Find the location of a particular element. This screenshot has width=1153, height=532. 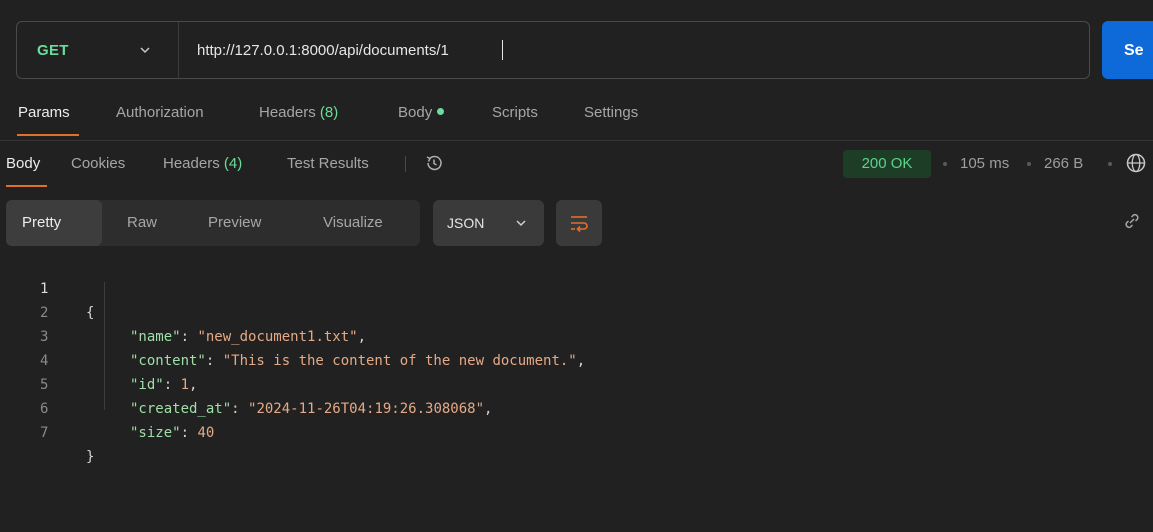

response-time: 105 ms is located at coordinates (984, 163).